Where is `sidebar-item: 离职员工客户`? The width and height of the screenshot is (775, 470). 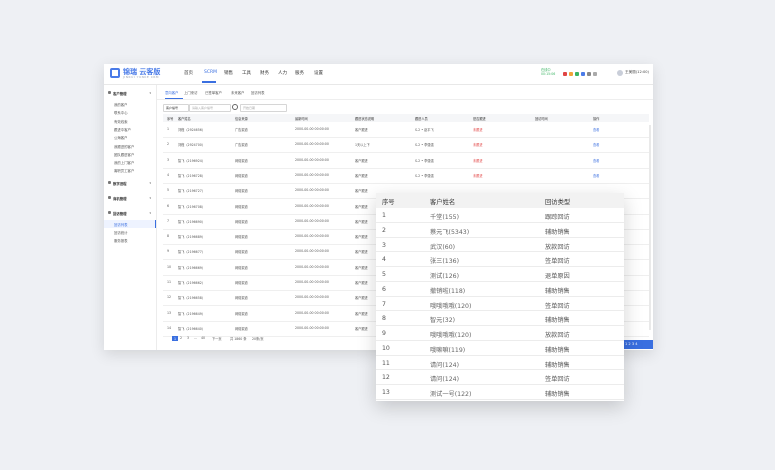 sidebar-item: 离职员工客户 is located at coordinates (130, 170).